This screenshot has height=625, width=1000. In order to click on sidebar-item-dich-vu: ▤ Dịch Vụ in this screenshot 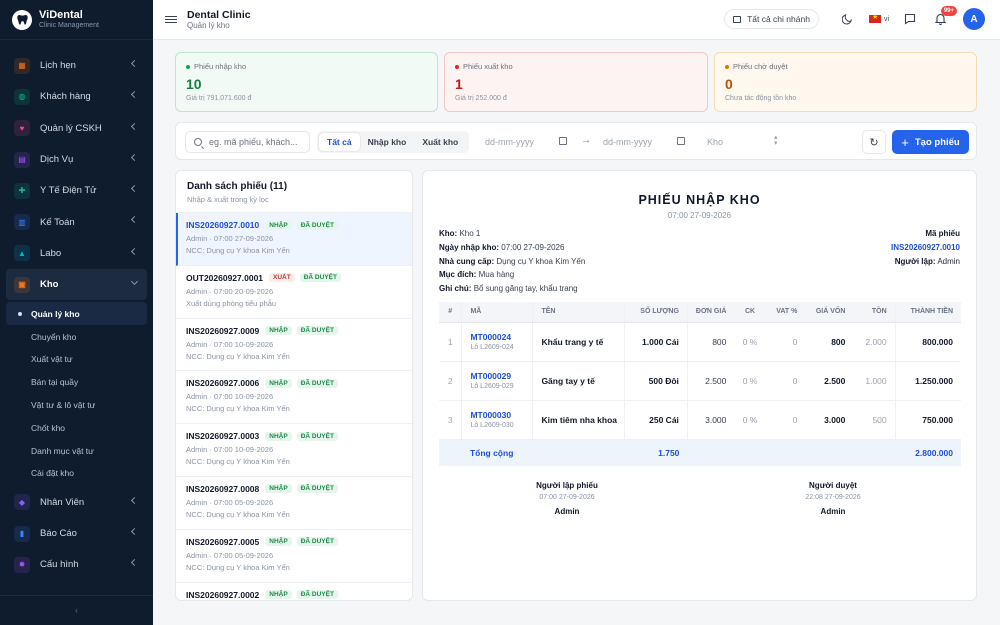, I will do `click(76, 159)`.